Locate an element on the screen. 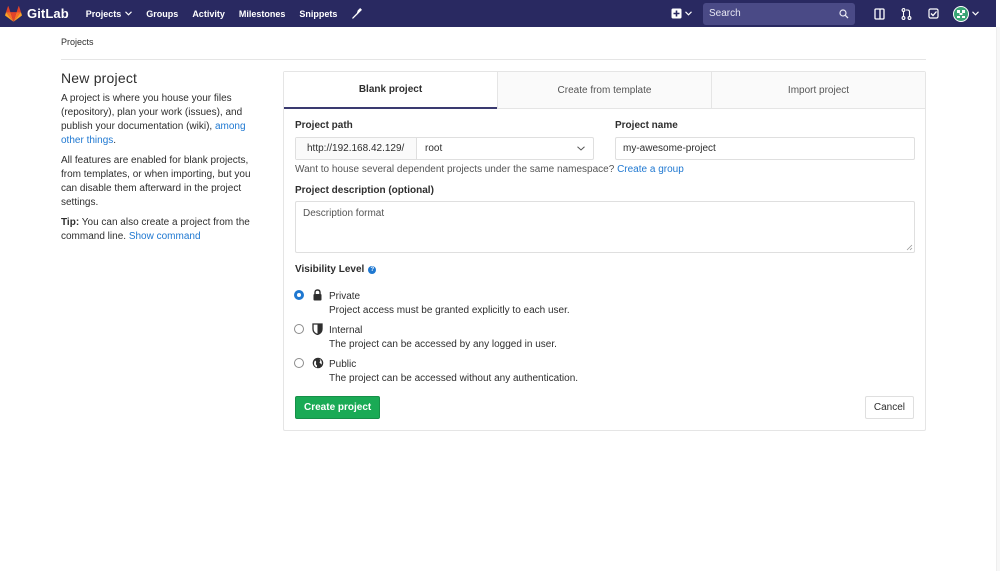 The height and width of the screenshot is (571, 1000). description-placeholder: Description format is located at coordinates (344, 213).